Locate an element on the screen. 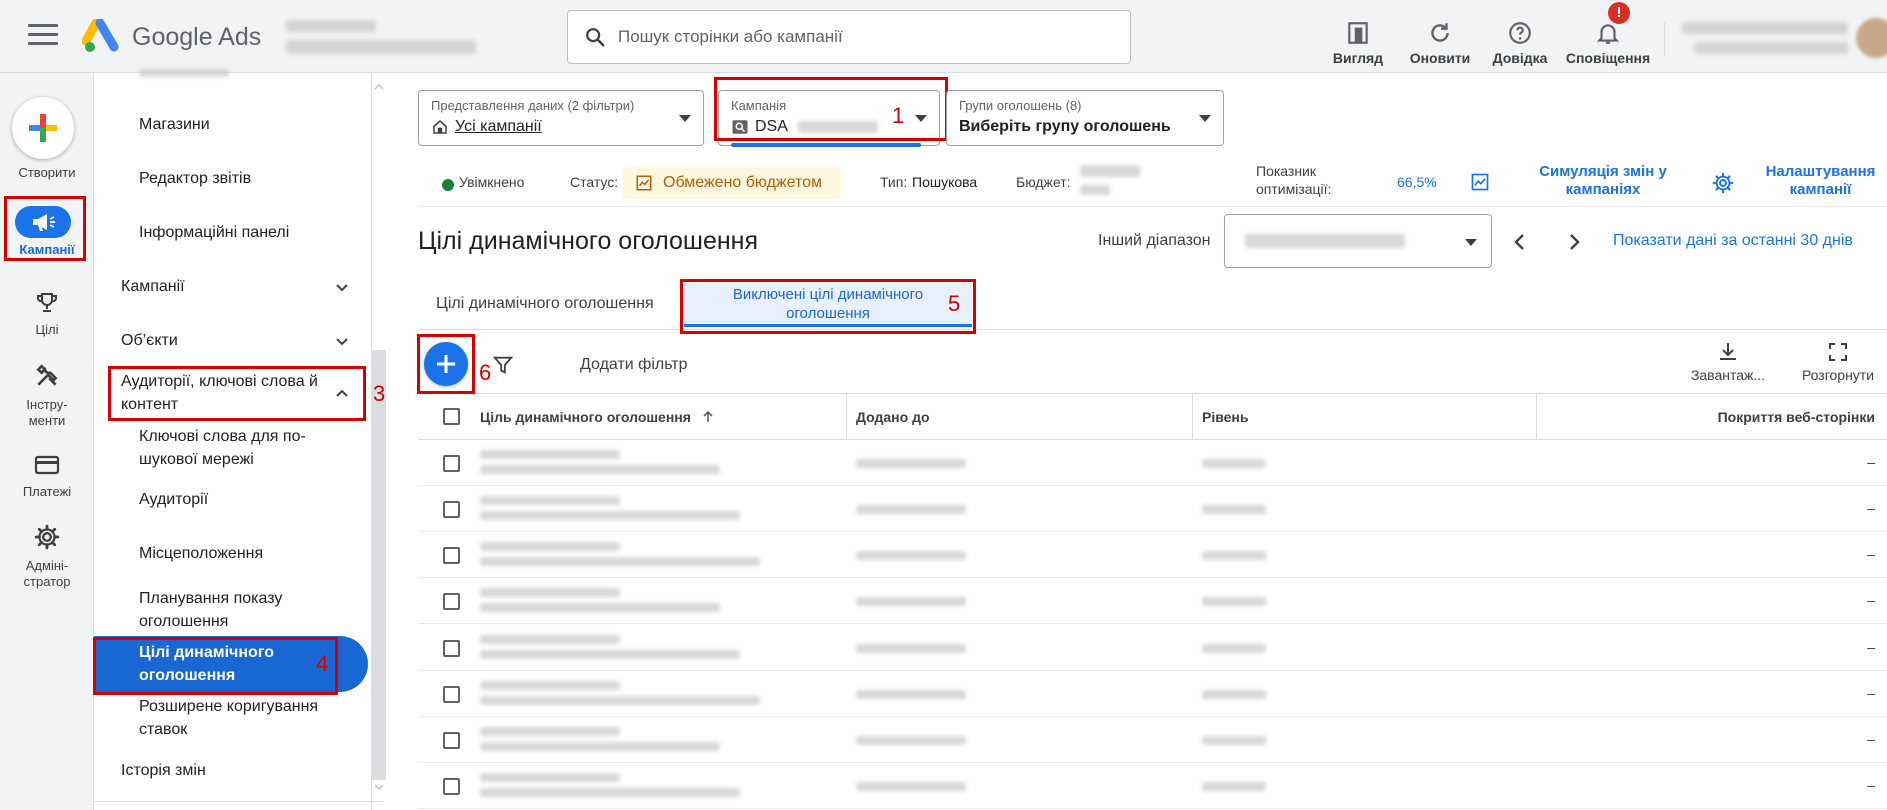 The image size is (1887, 810). settings-link-2: кампанії is located at coordinates (1820, 189).